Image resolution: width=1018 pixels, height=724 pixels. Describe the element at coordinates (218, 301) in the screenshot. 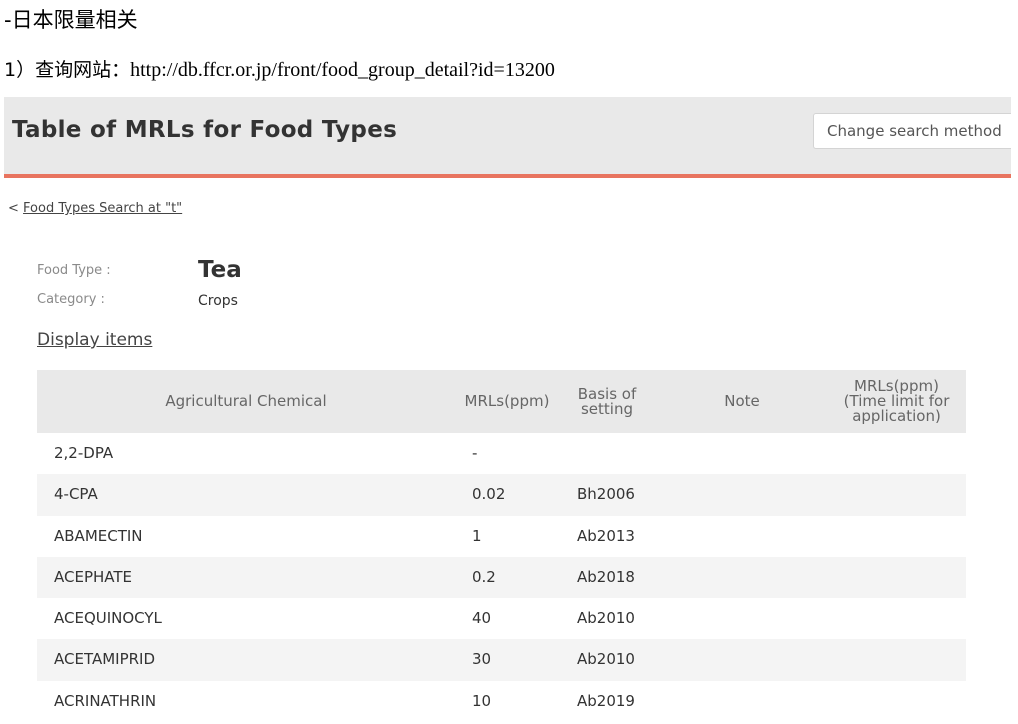

I see `category-value: Crops` at that location.